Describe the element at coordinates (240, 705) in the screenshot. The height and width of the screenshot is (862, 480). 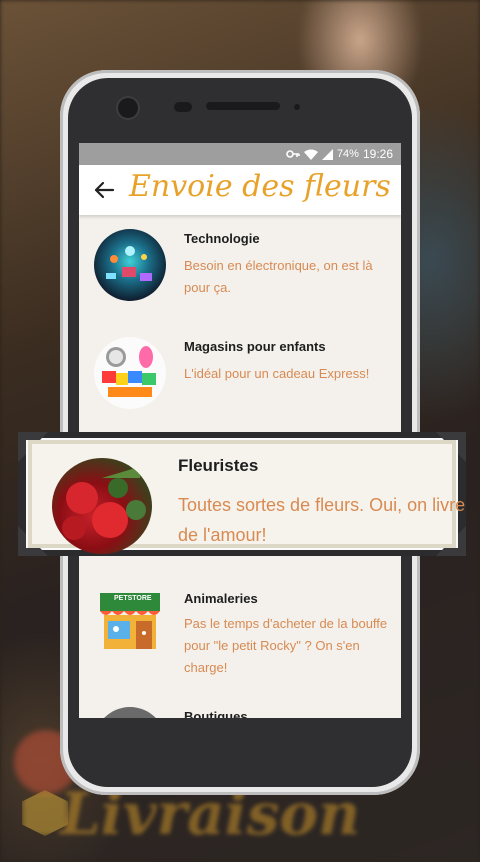
I see `list-item-boutiques: Boutiques` at that location.